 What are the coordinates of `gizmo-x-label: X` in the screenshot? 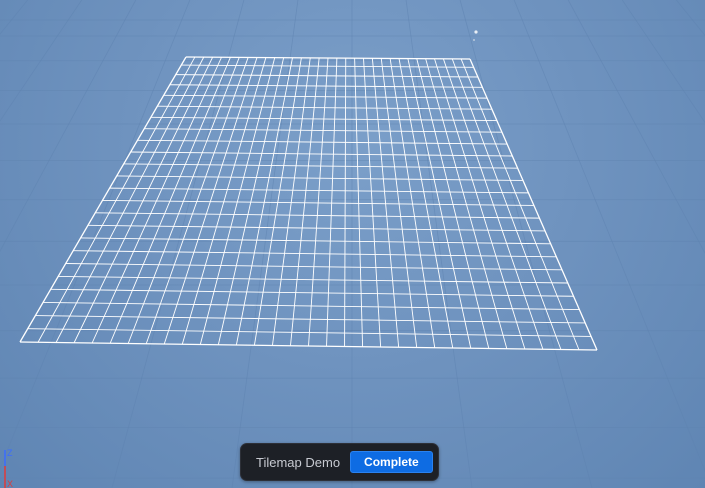 It's located at (10, 483).